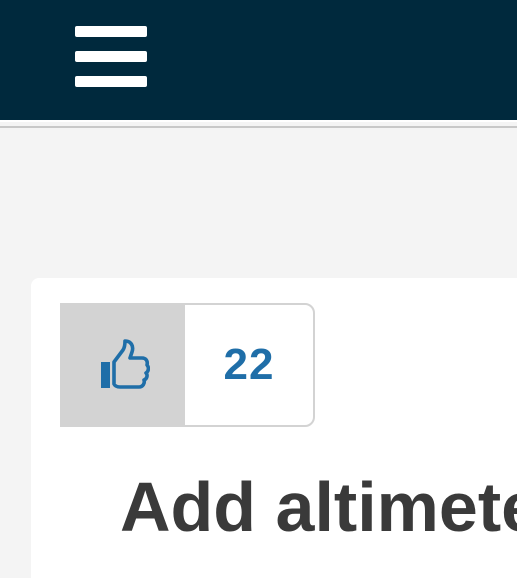  I want to click on vote-widget: 22, so click(187, 365).